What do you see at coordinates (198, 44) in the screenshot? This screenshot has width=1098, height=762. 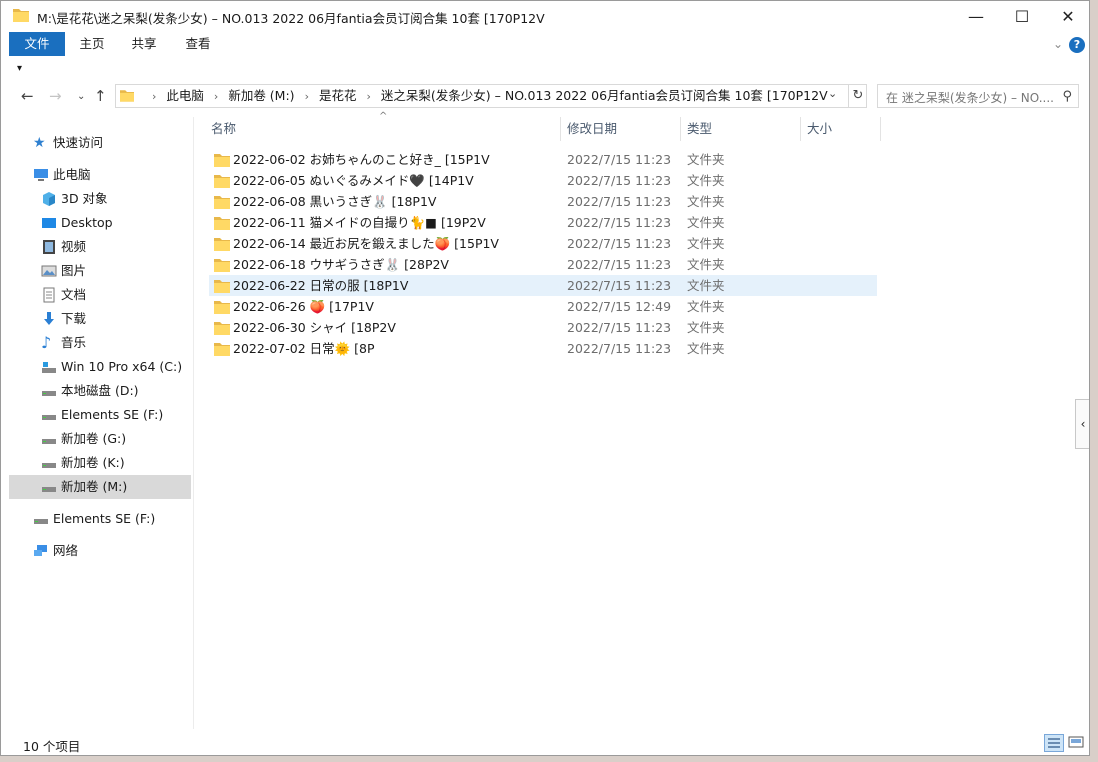 I see `tab-view: 查看` at bounding box center [198, 44].